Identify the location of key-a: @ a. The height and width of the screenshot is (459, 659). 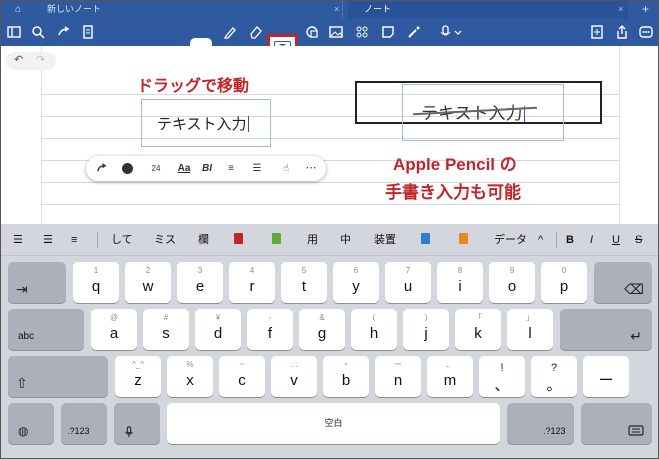
(114, 329).